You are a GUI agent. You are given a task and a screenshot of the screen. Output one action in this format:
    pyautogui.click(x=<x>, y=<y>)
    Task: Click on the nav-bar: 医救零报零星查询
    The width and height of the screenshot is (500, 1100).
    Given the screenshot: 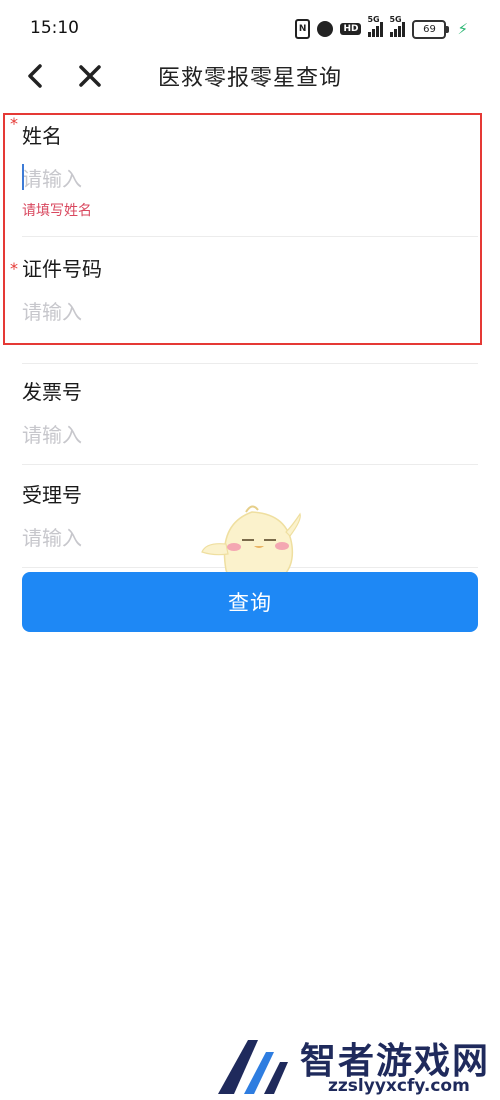 What is the action you would take?
    pyautogui.click(x=250, y=76)
    